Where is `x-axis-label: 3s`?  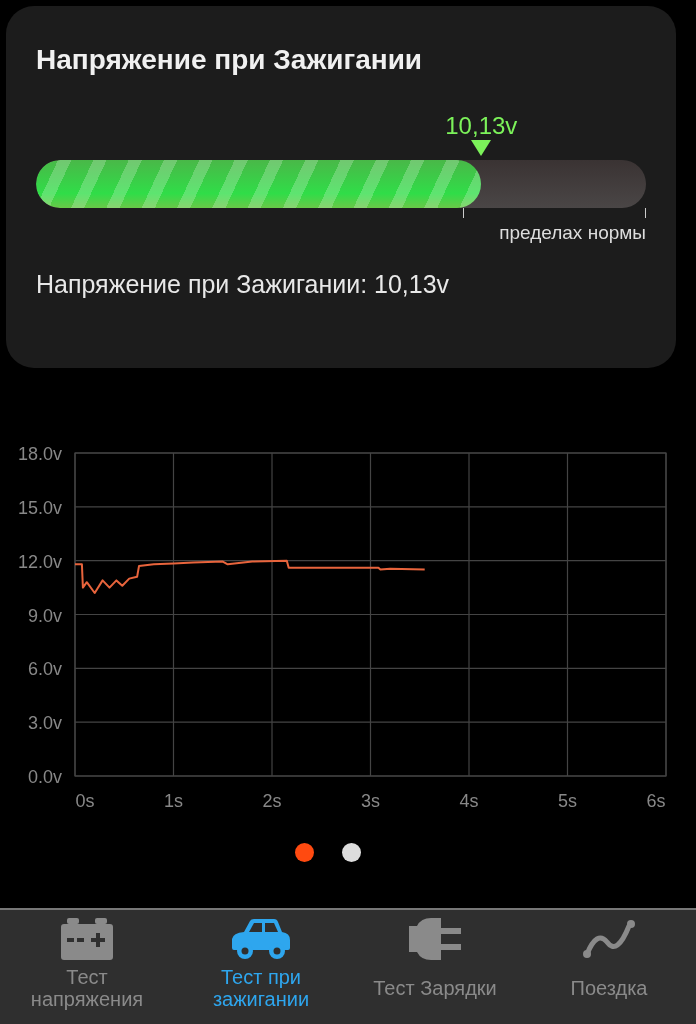
x-axis-label: 3s is located at coordinates (370, 801).